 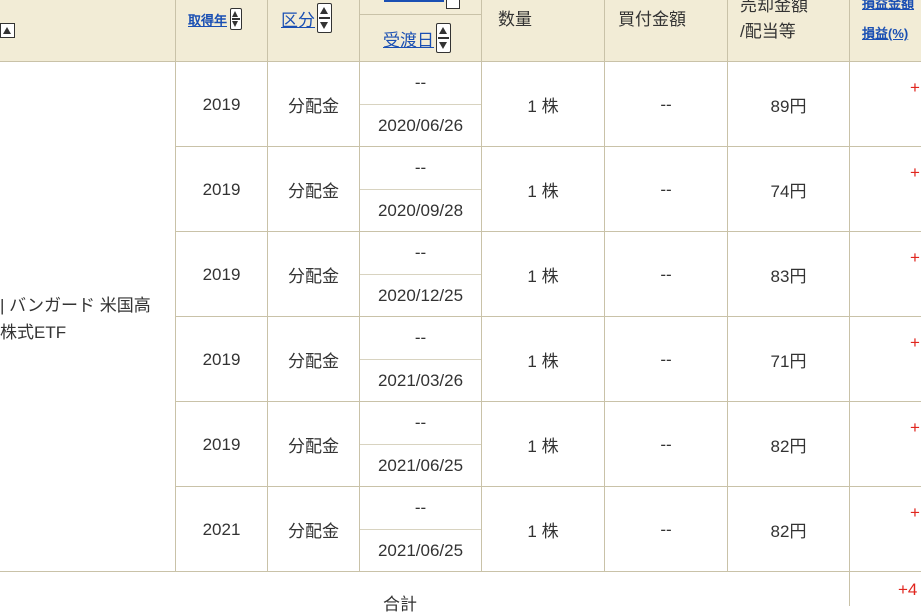 I want to click on delivery-date-cell: 2020/12/25, so click(x=420, y=295).